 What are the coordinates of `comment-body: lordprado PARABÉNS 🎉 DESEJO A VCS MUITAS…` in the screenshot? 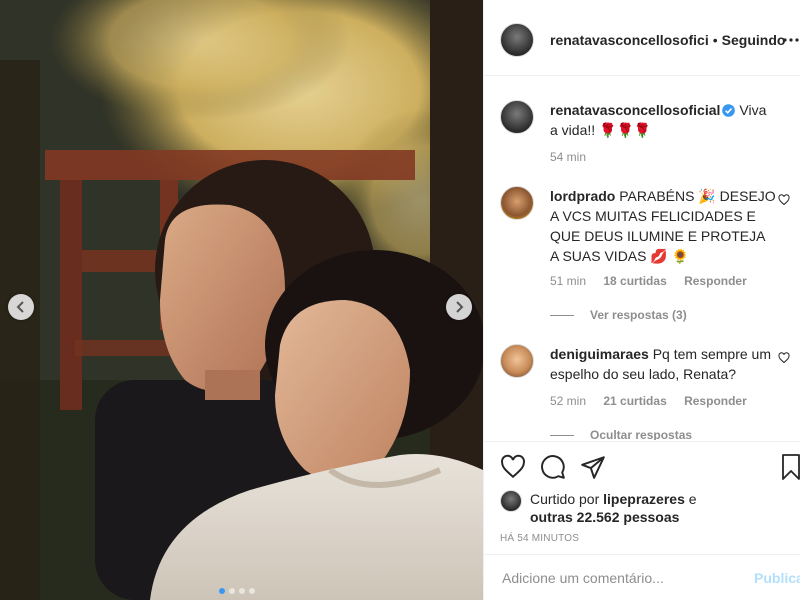 It's located at (663, 226).